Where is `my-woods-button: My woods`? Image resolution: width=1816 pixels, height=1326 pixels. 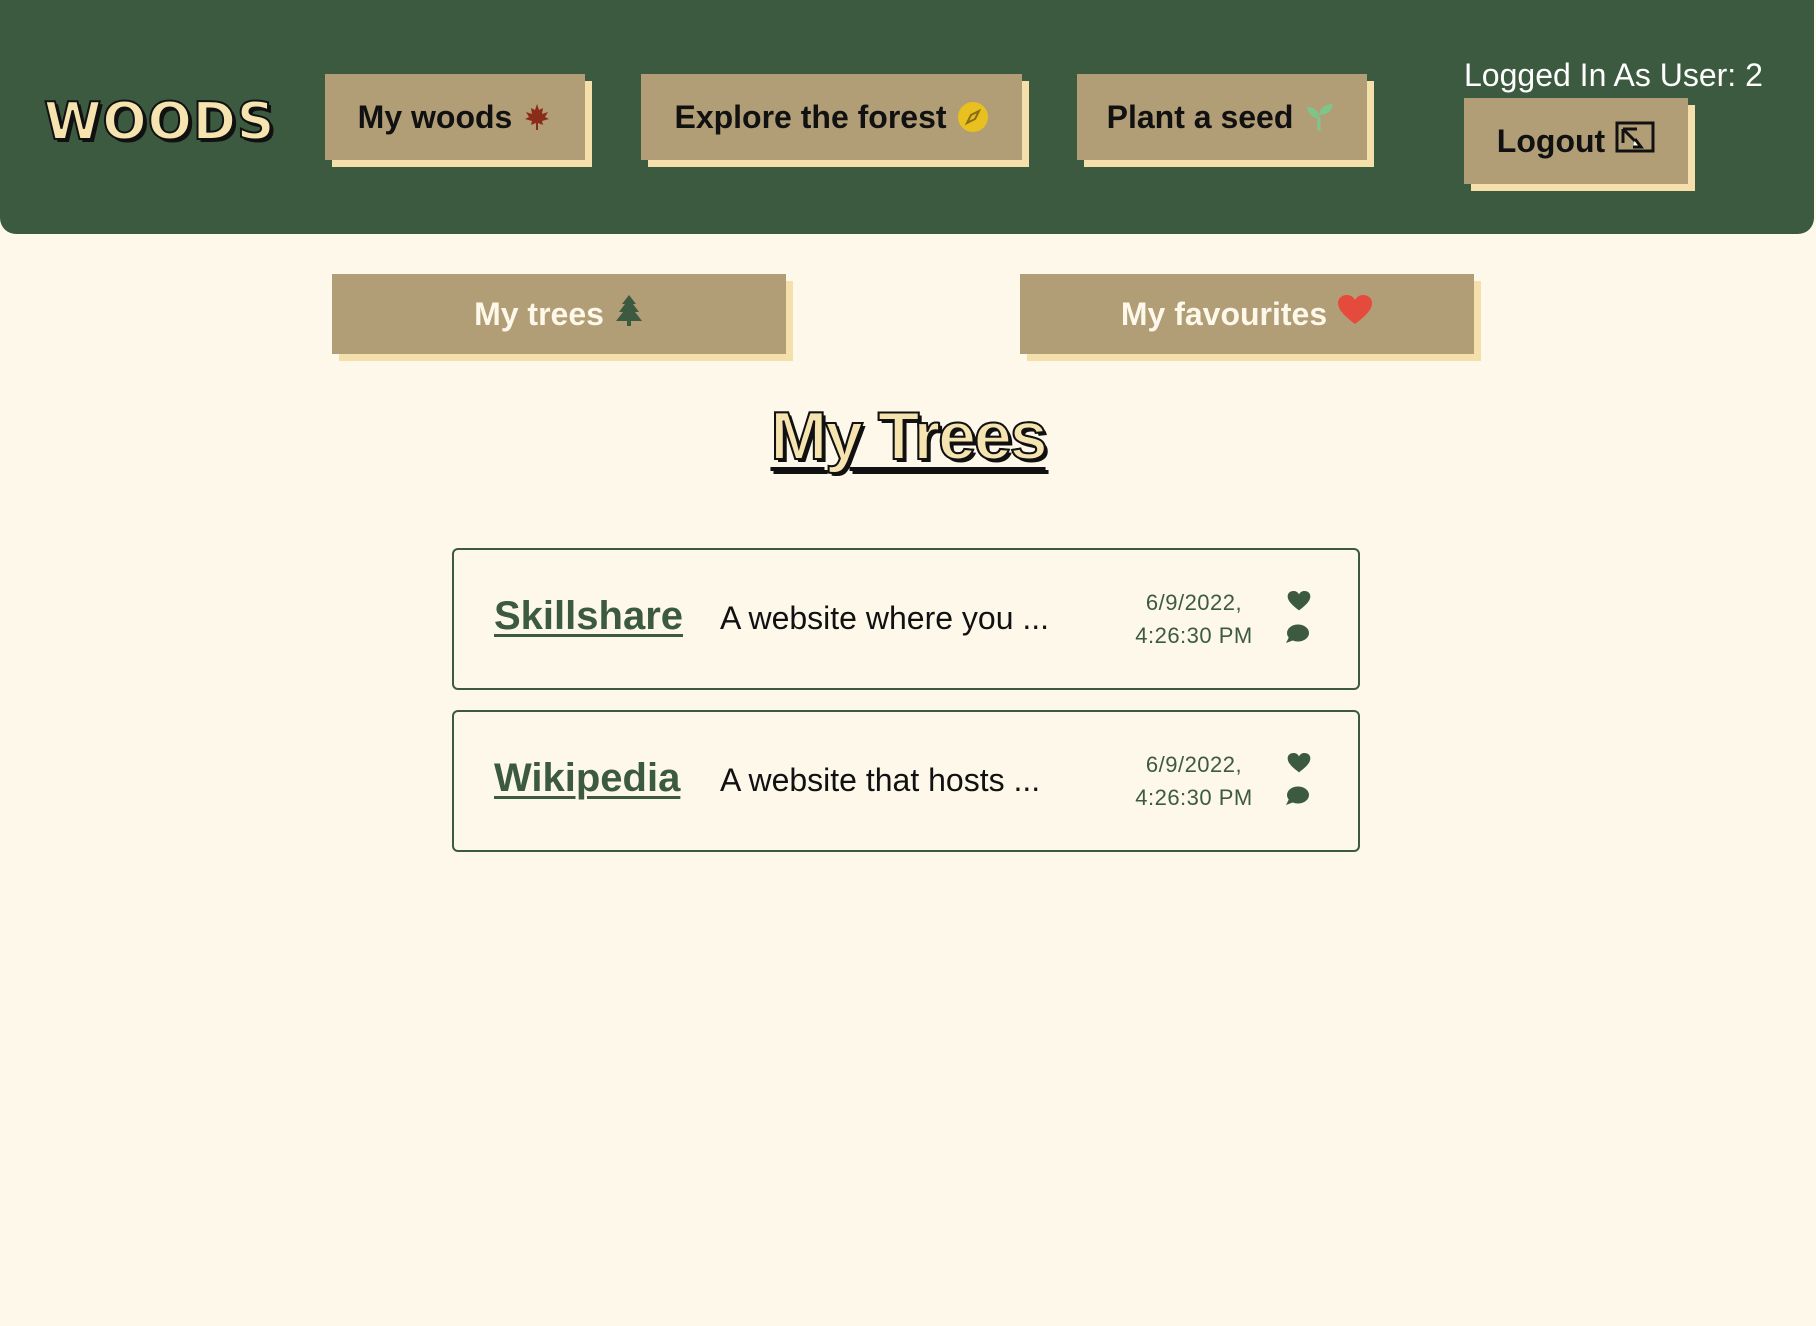
my-woods-button: My woods is located at coordinates (455, 117).